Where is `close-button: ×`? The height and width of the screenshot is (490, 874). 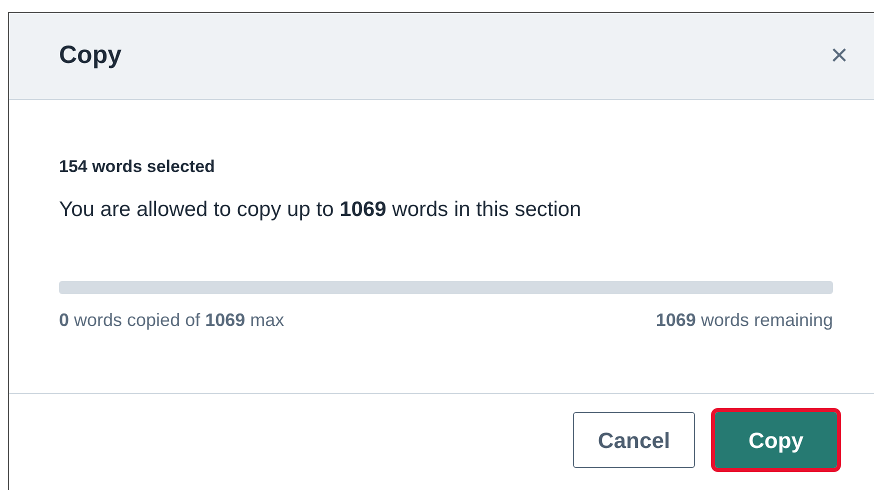
close-button: × is located at coordinates (839, 56).